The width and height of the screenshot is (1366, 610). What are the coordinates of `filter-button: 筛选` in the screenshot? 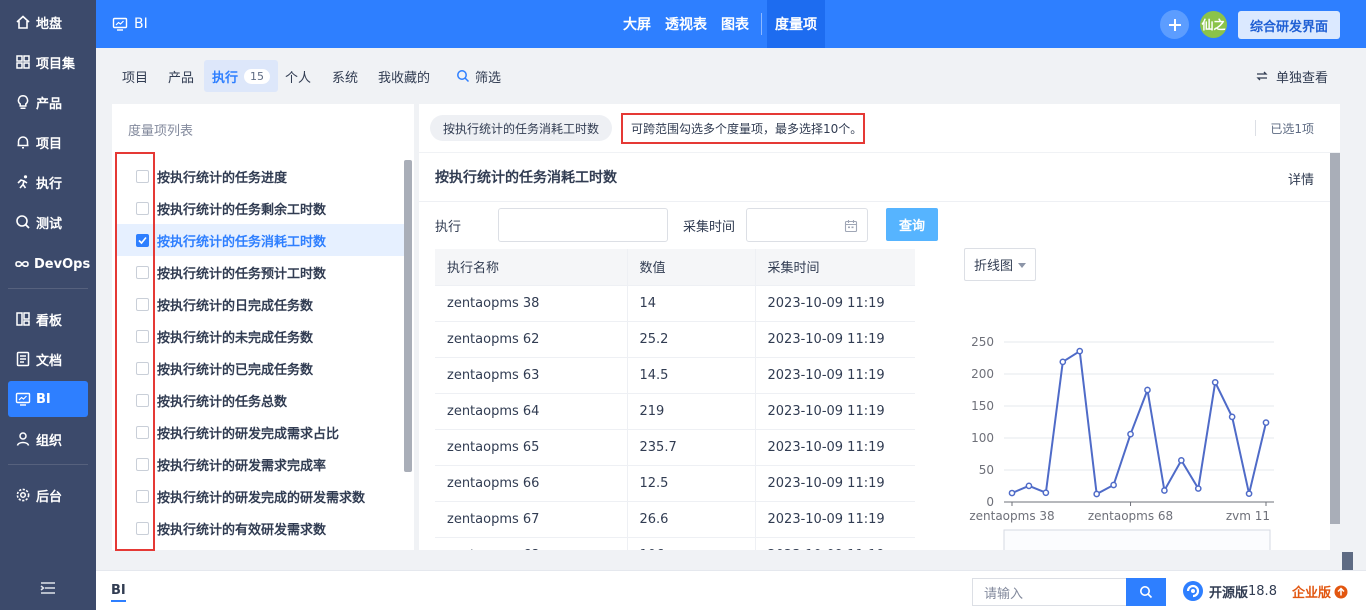 It's located at (478, 76).